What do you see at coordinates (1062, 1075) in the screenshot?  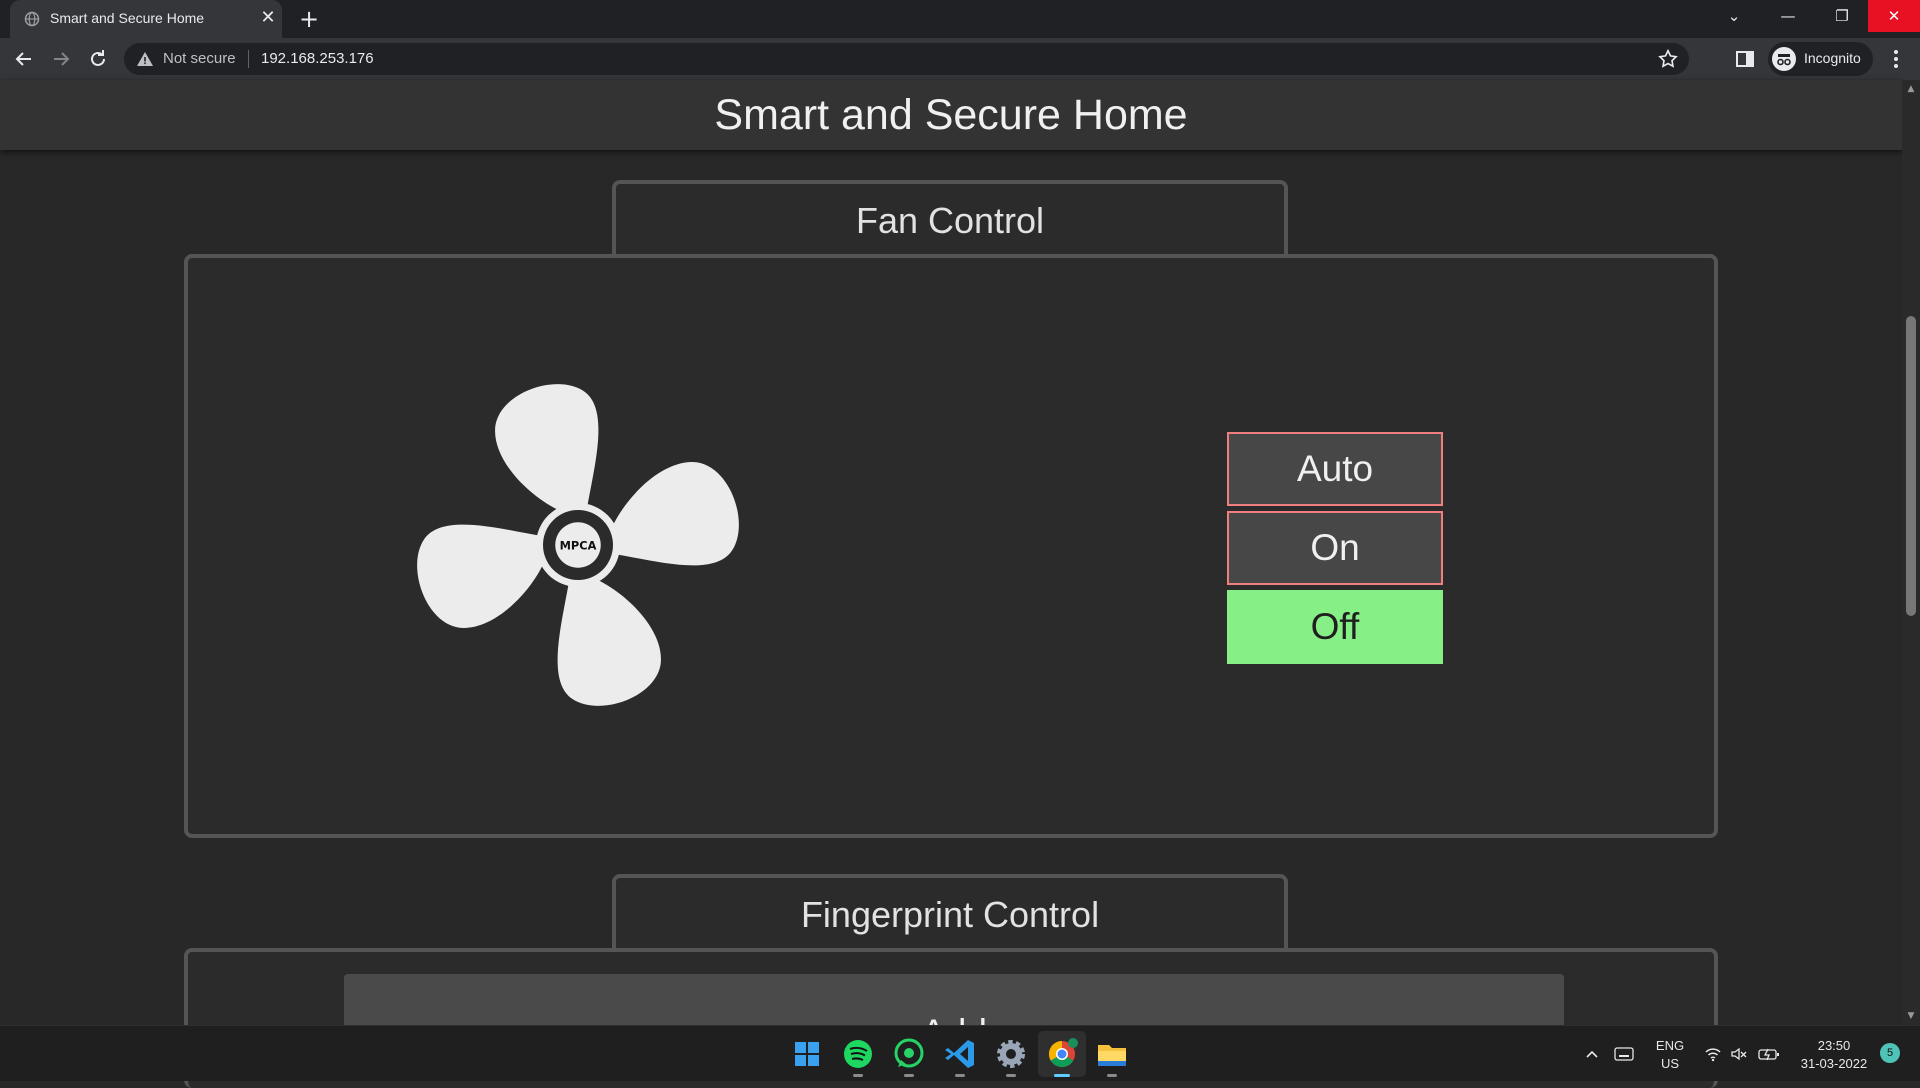 I see `chrome-running-indicator` at bounding box center [1062, 1075].